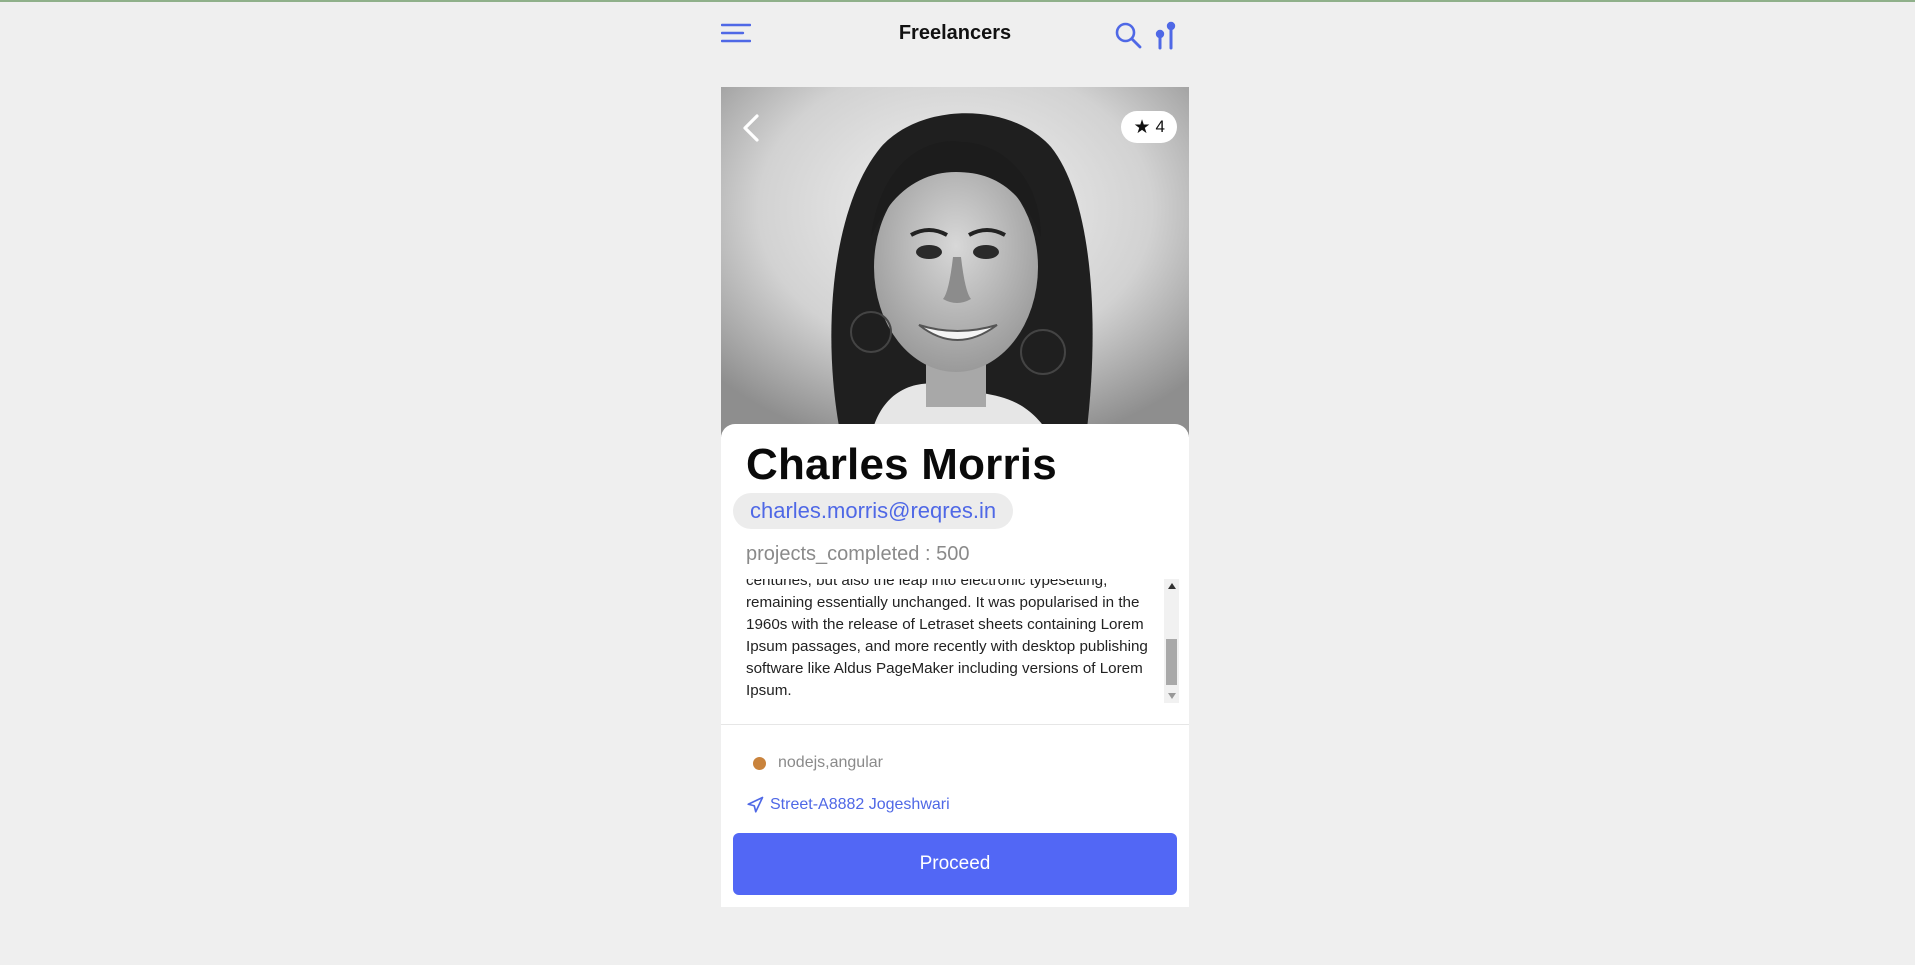 This screenshot has height=965, width=1915. I want to click on email-chip: charles.morris@reqres.in, so click(873, 511).